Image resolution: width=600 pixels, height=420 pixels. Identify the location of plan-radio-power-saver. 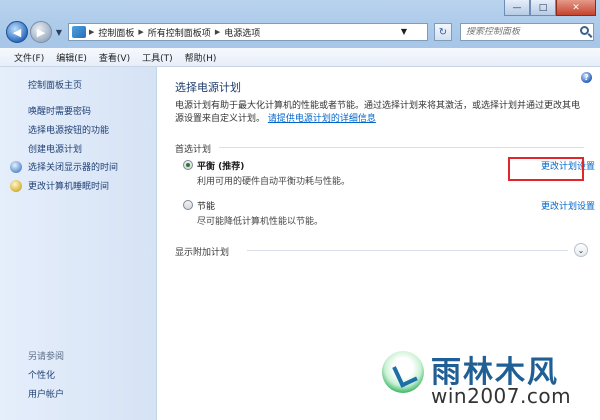
(188, 205).